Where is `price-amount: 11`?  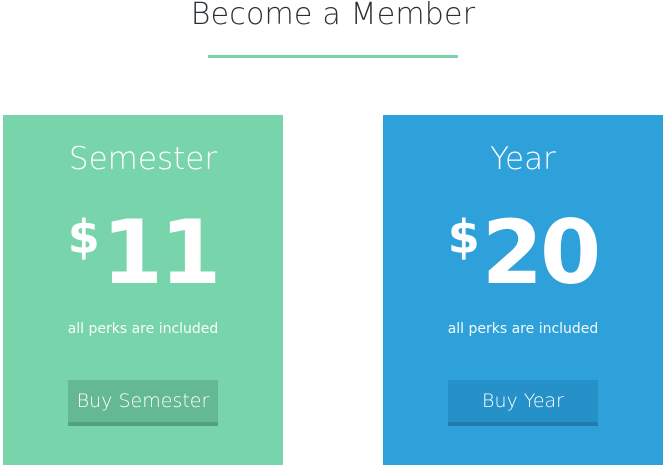
price-amount: 11 is located at coordinates (161, 252).